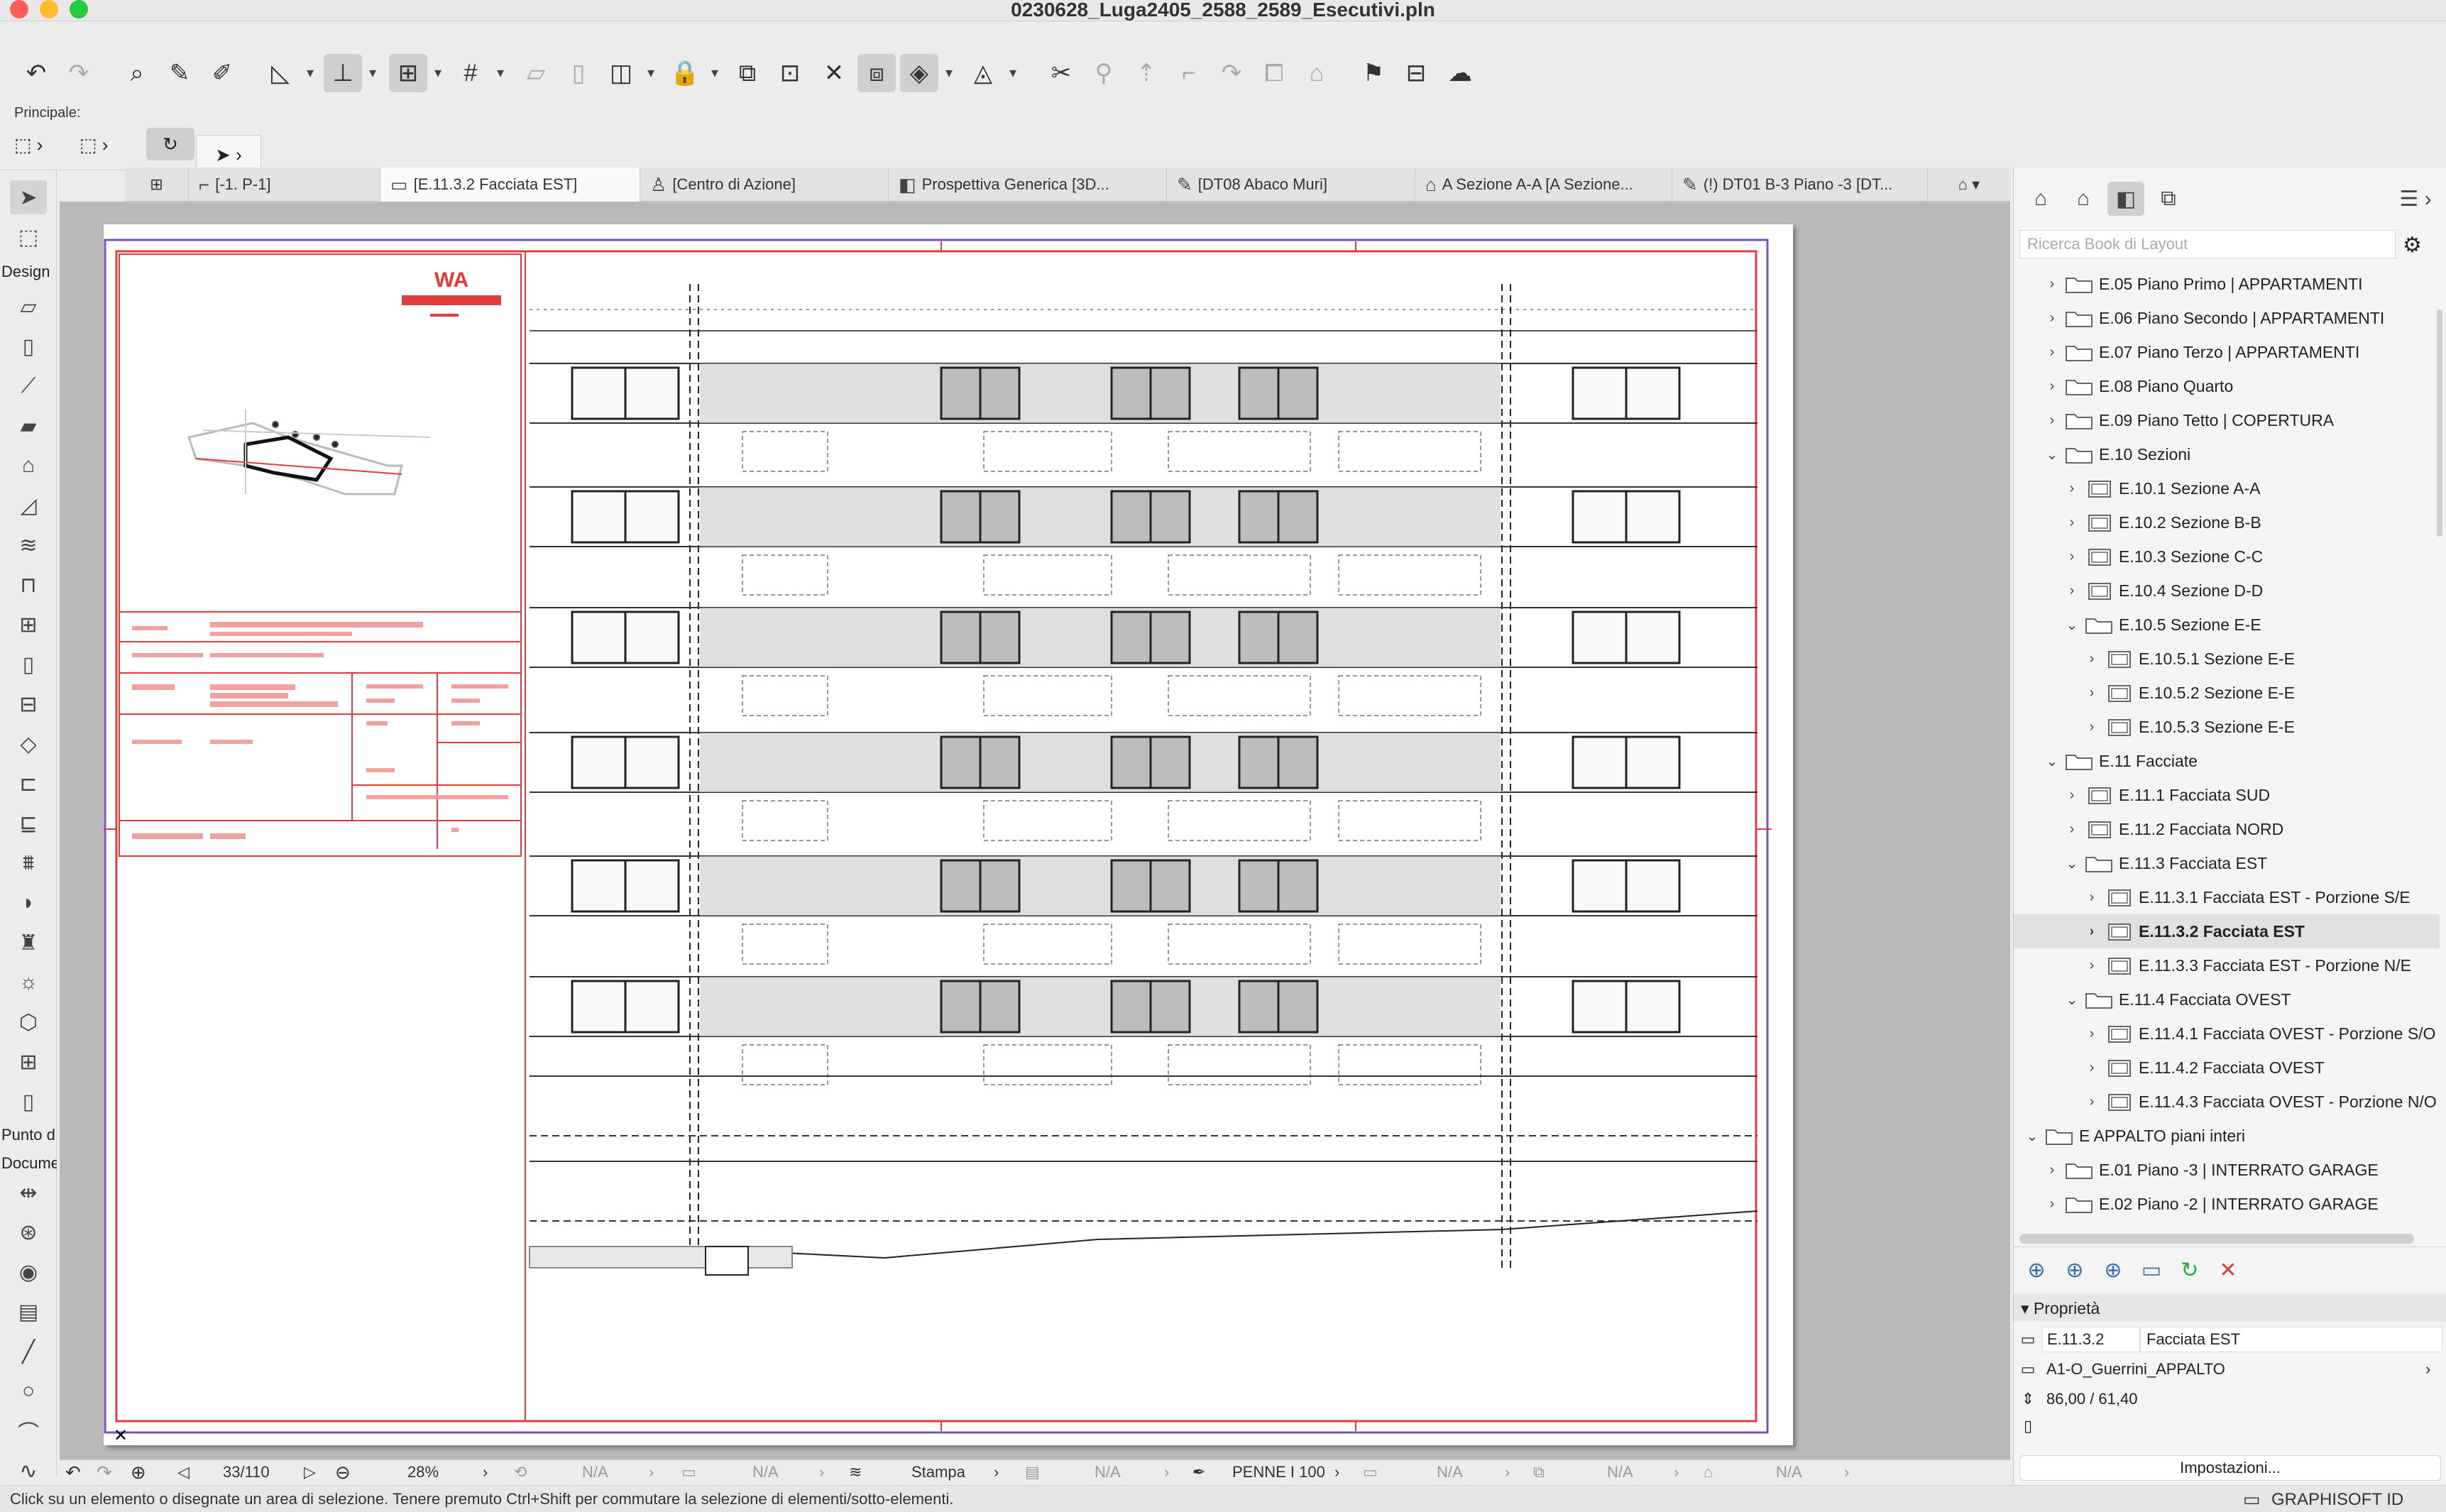 The height and width of the screenshot is (1512, 2446). What do you see at coordinates (1104, 73) in the screenshot?
I see `wand-icon: ⚲` at bounding box center [1104, 73].